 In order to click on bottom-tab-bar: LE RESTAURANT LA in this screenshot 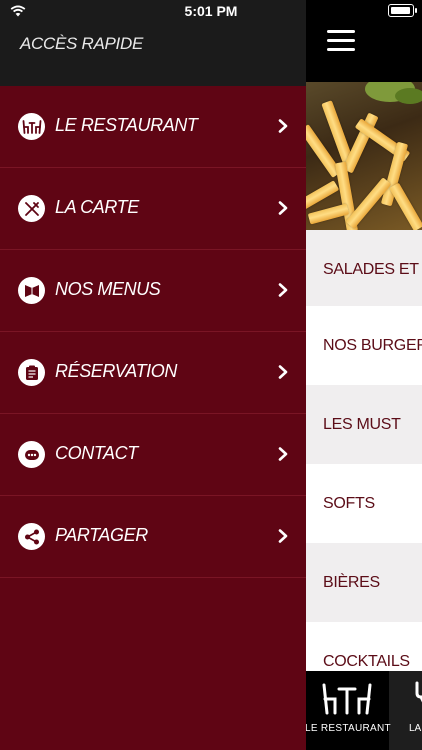, I will do `click(363, 710)`.